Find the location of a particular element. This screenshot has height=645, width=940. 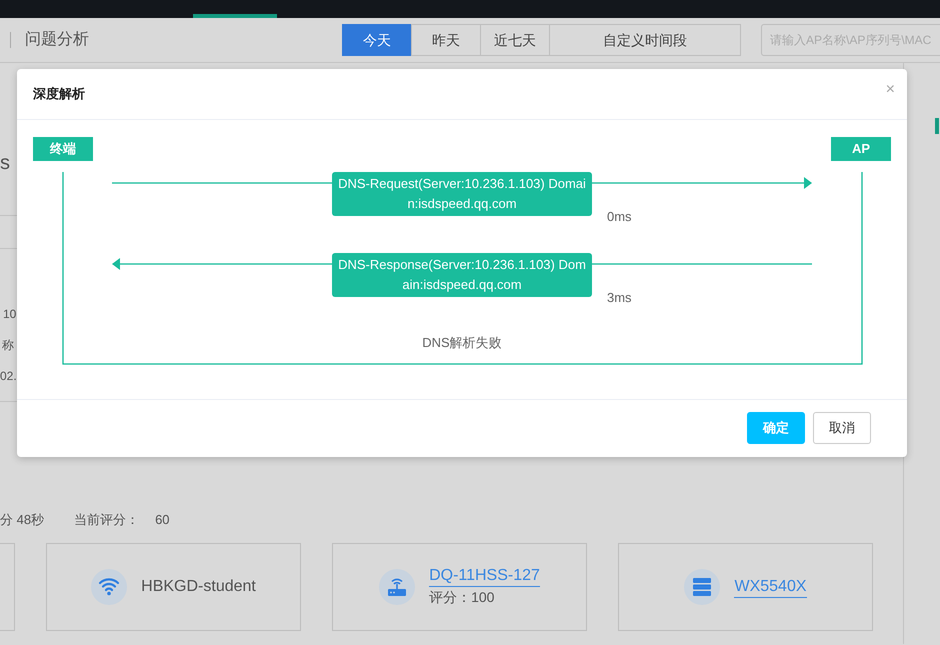

date-range-tab: 近七天 is located at coordinates (515, 40).